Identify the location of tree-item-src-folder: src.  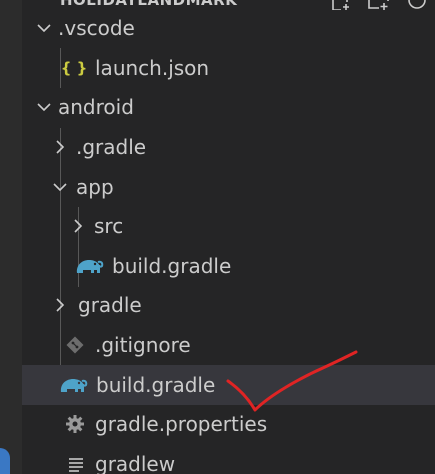
(228, 226).